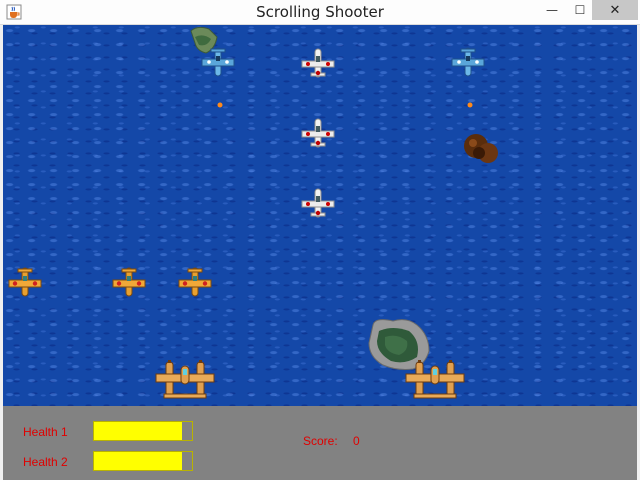 Image resolution: width=640 pixels, height=480 pixels. What do you see at coordinates (580, 10) in the screenshot?
I see `maximize-button: ☐` at bounding box center [580, 10].